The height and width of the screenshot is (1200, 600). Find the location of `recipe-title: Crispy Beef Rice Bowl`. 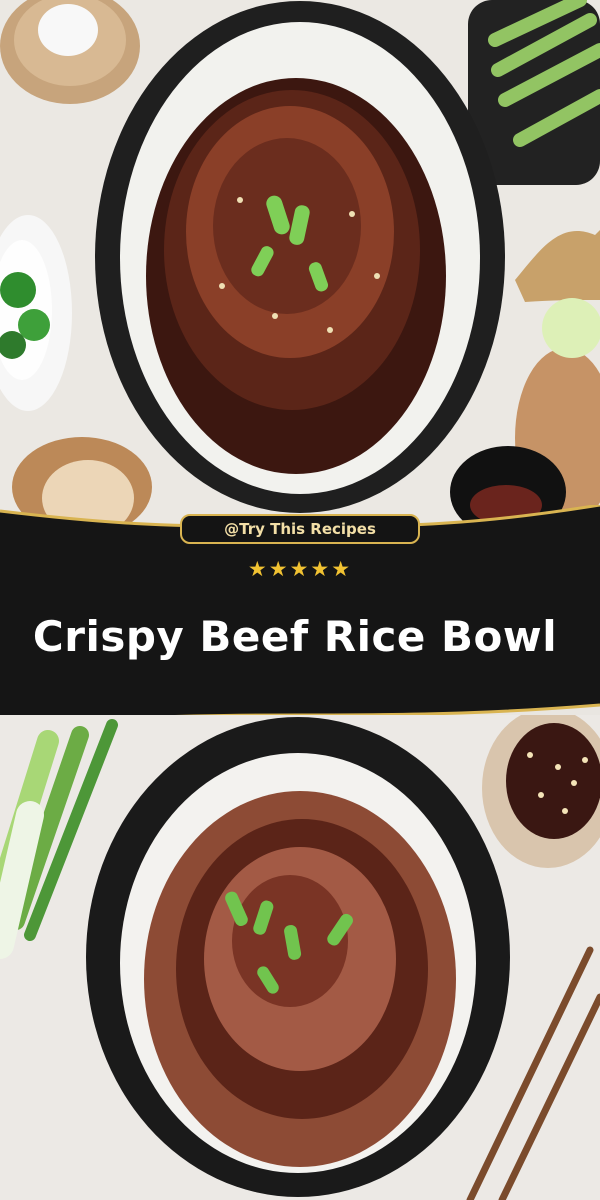

recipe-title: Crispy Beef Rice Bowl is located at coordinates (295, 636).